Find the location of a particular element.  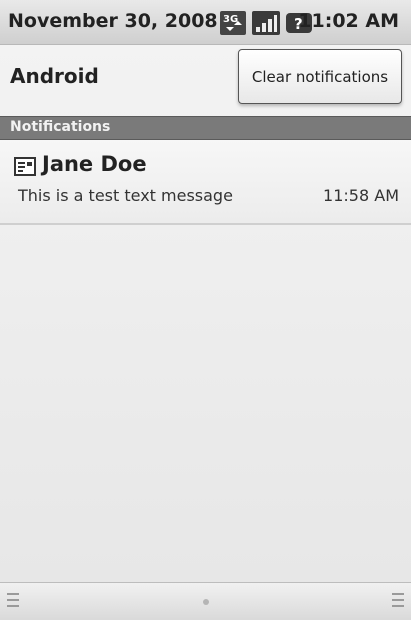

signal-strength-icon is located at coordinates (266, 25).